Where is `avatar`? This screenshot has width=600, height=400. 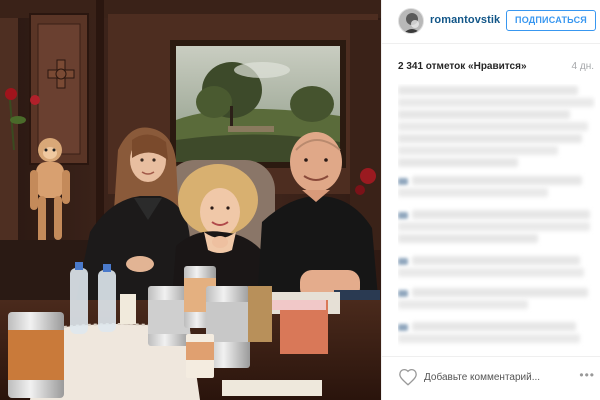 avatar is located at coordinates (411, 21).